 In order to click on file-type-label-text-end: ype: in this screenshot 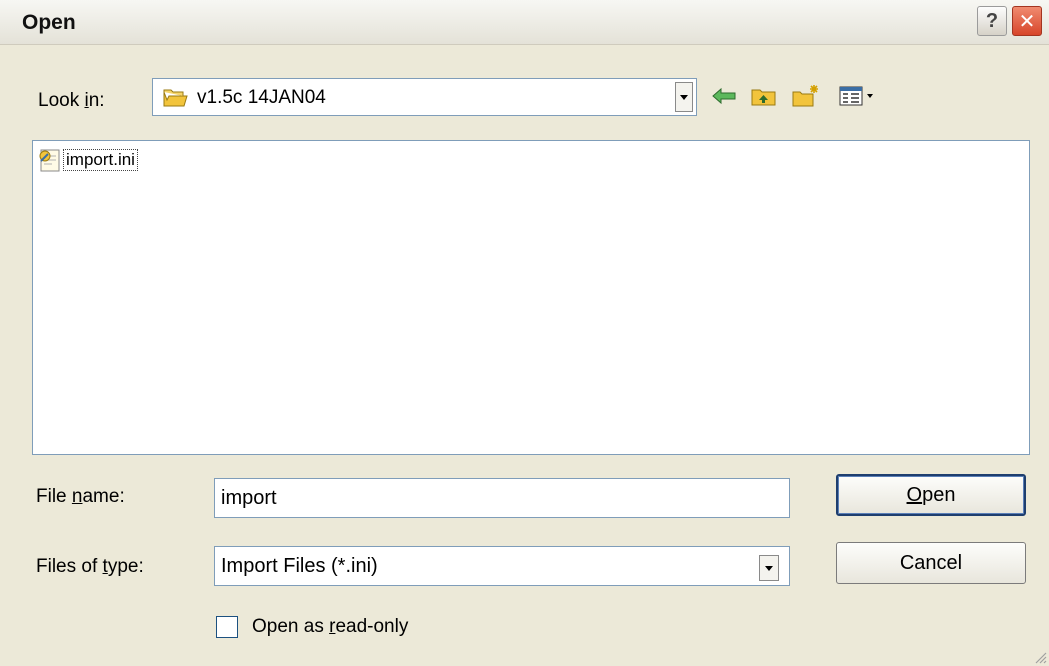, I will do `click(125, 566)`.